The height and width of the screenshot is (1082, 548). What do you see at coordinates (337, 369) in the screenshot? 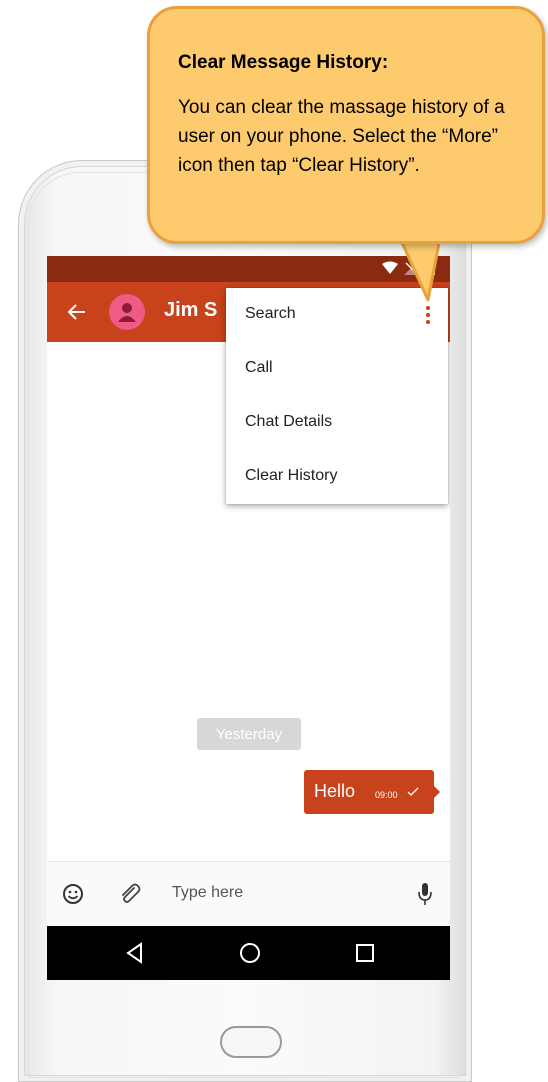
I see `menu-item-call: Call` at bounding box center [337, 369].